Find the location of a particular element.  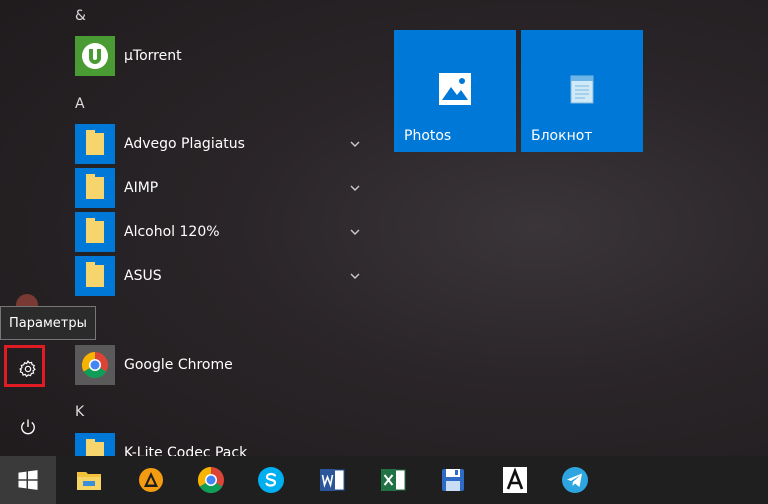

excel-icon is located at coordinates (393, 480).